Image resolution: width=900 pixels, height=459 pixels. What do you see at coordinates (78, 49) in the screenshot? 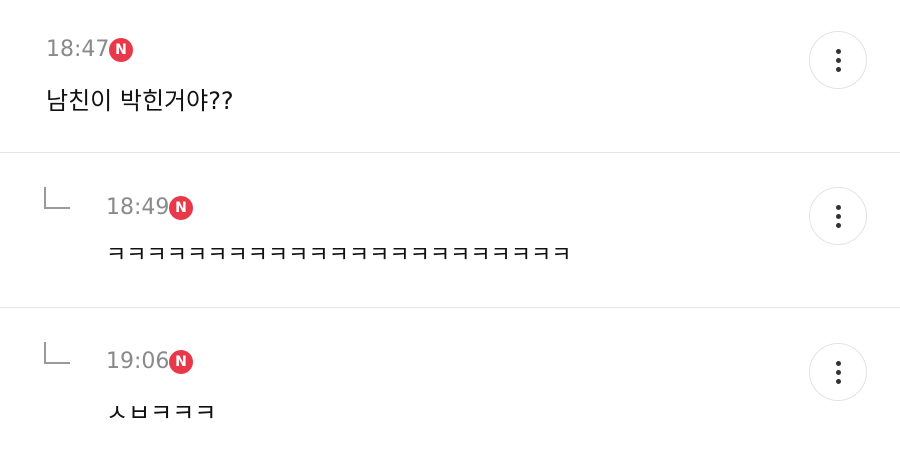
I see `comment-time: 18:47` at bounding box center [78, 49].